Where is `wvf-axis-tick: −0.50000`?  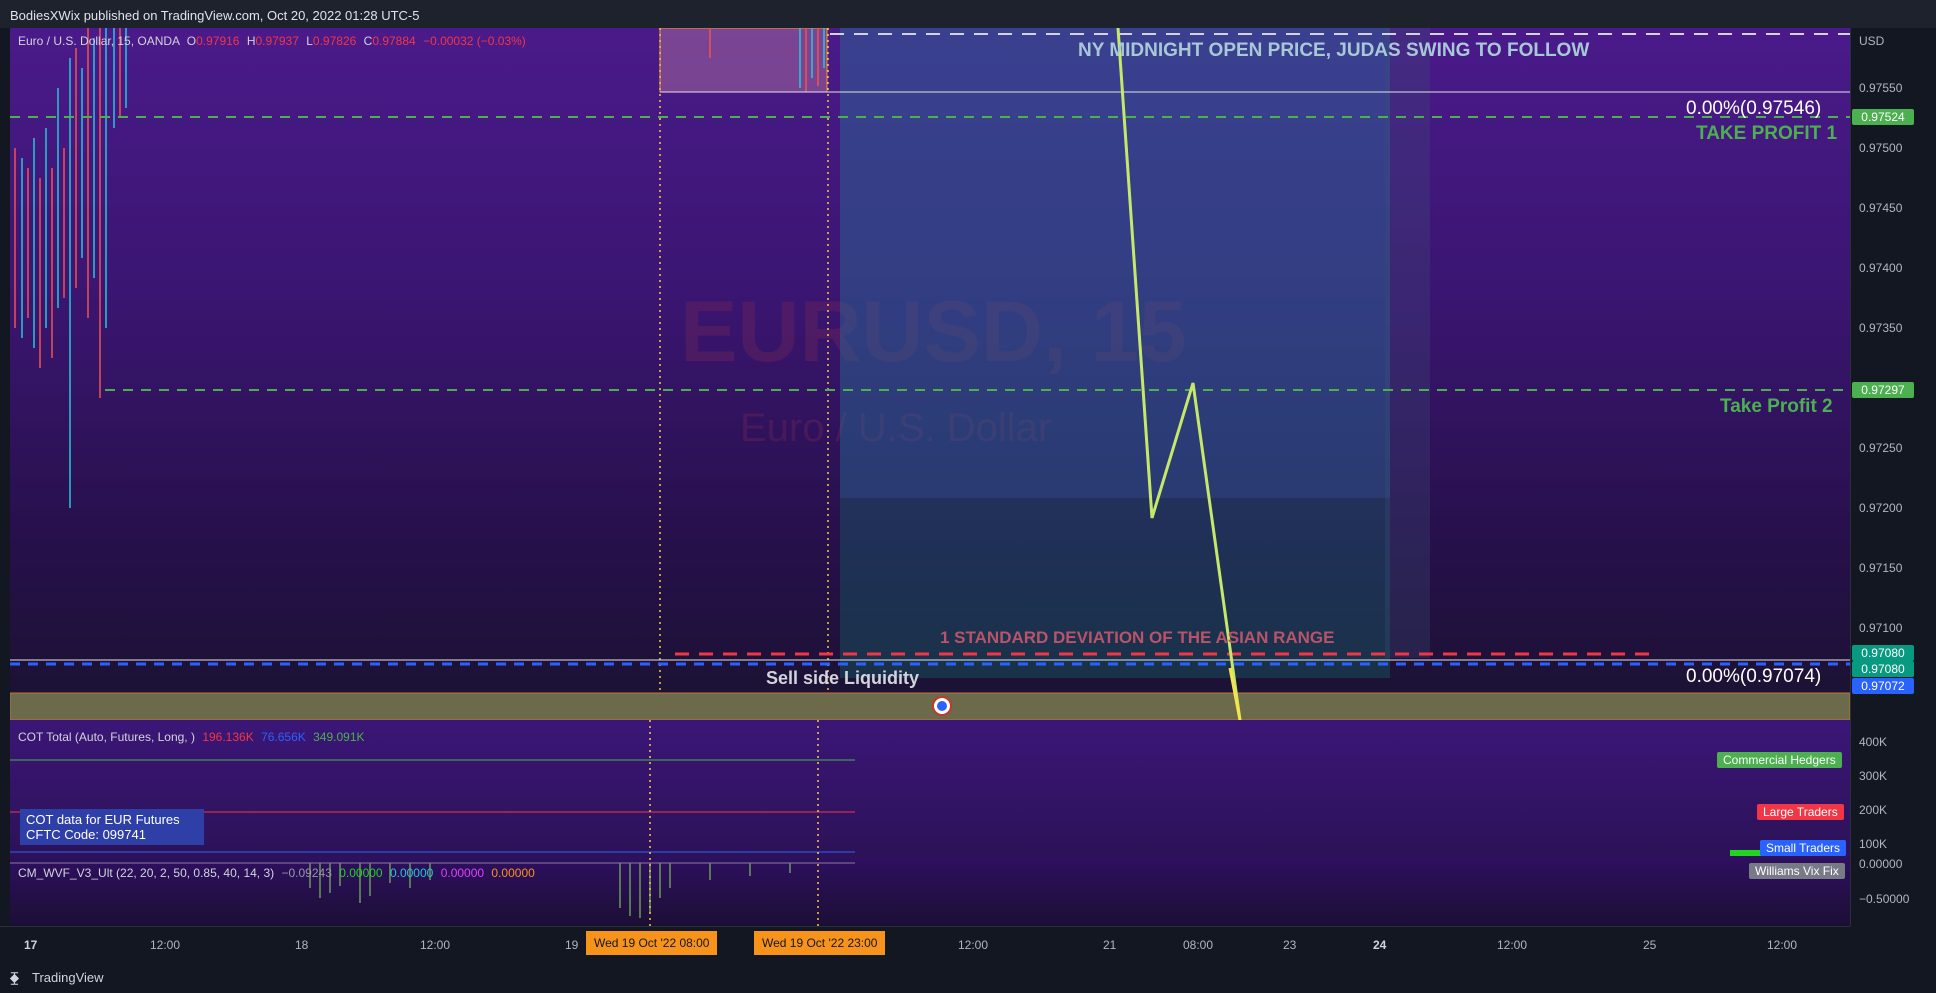 wvf-axis-tick: −0.50000 is located at coordinates (1884, 899).